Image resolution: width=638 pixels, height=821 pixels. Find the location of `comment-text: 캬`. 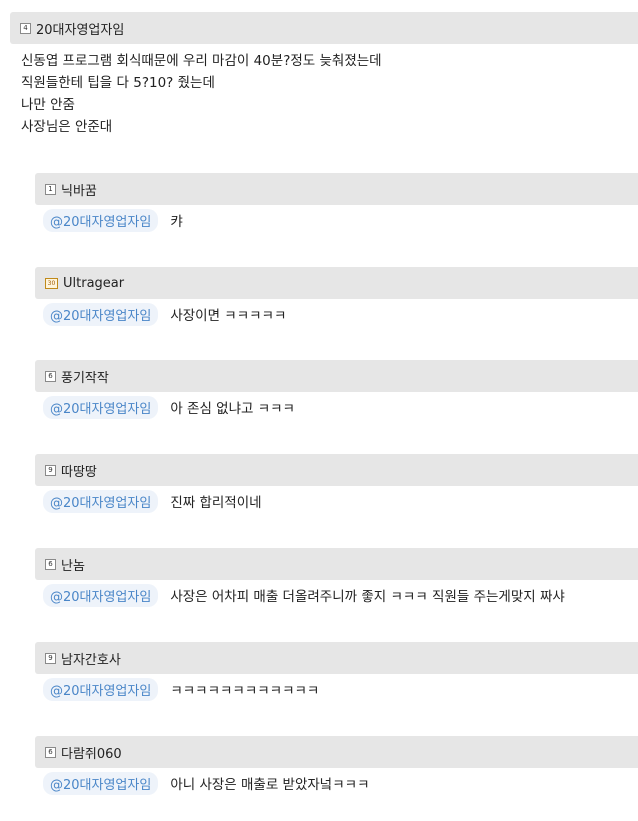

comment-text: 캬 is located at coordinates (176, 222).